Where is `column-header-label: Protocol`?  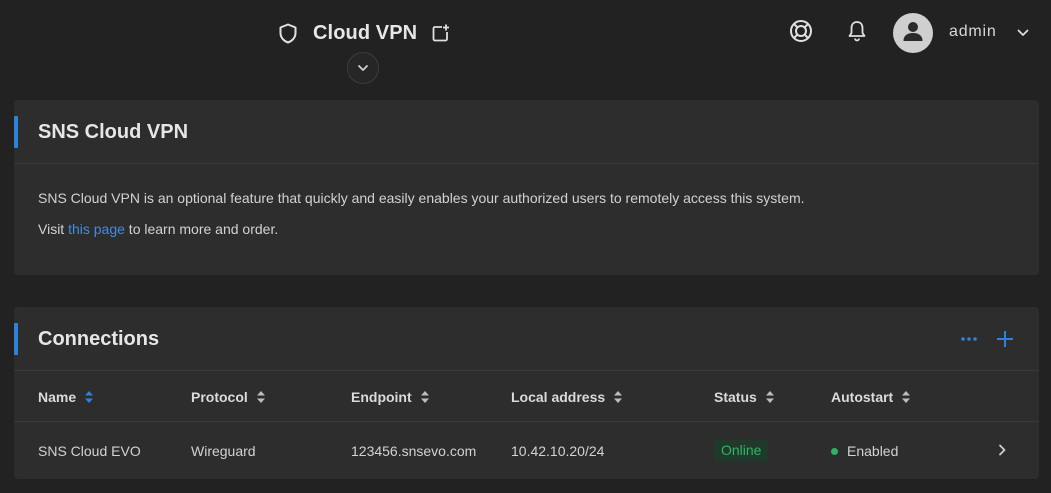
column-header-label: Protocol is located at coordinates (219, 397).